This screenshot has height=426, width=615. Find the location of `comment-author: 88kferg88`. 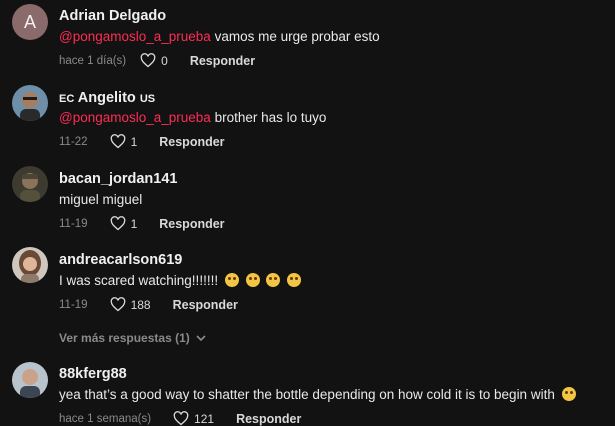

comment-author: 88kferg88 is located at coordinates (93, 374).